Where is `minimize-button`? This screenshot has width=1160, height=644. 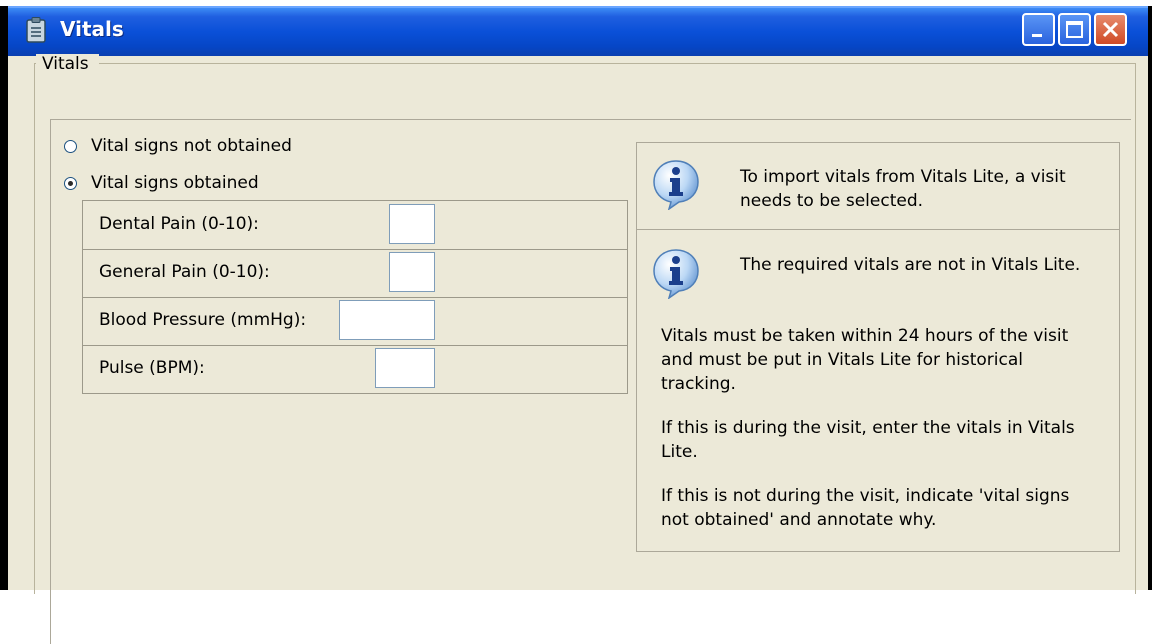
minimize-button is located at coordinates (1038, 29).